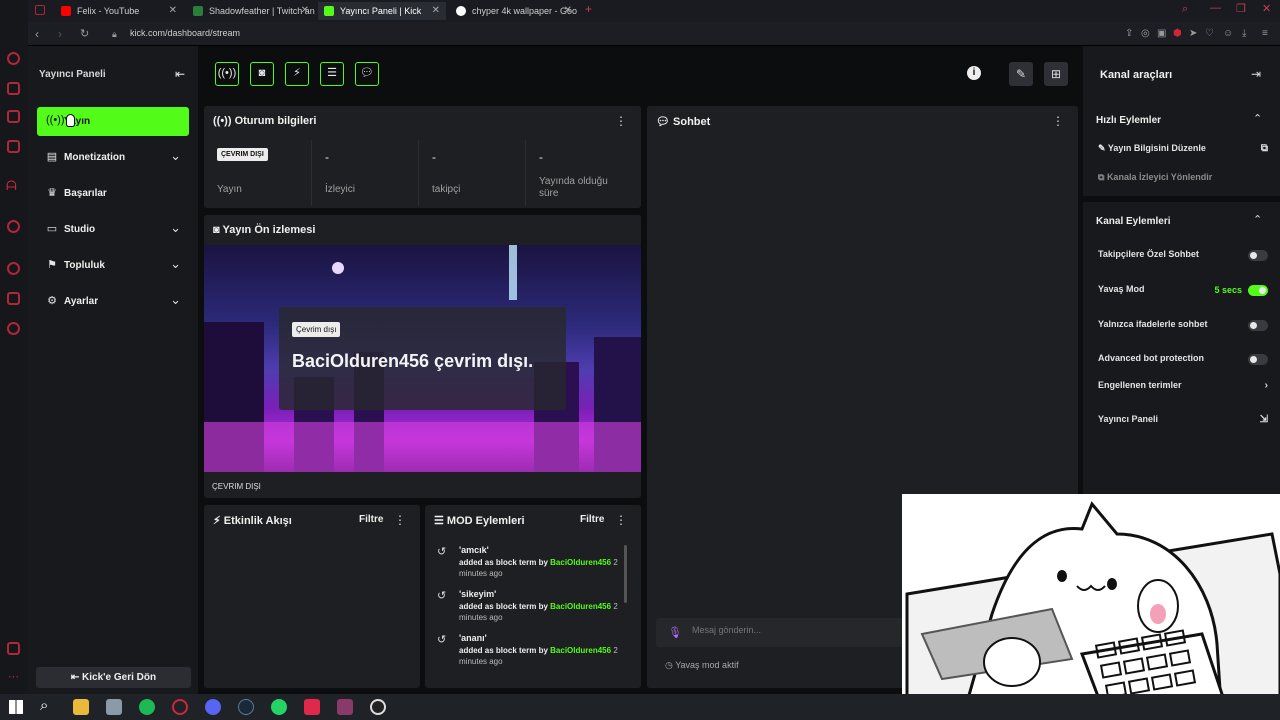 The height and width of the screenshot is (720, 1280). What do you see at coordinates (113, 301) in the screenshot?
I see `sidebar-item-ayarlar: ⚙ Ayarlar ⌄` at bounding box center [113, 301].